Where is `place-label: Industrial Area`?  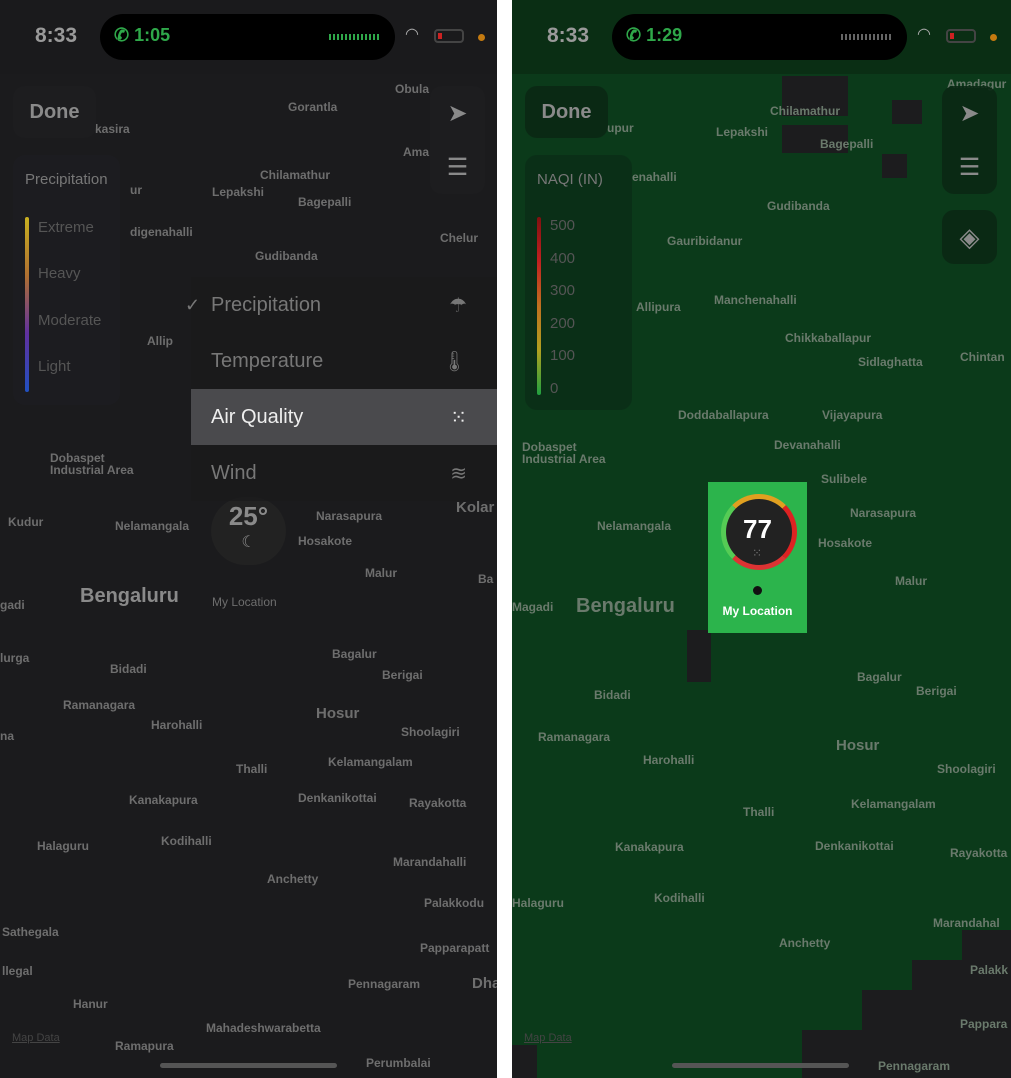
place-label: Industrial Area is located at coordinates (564, 459).